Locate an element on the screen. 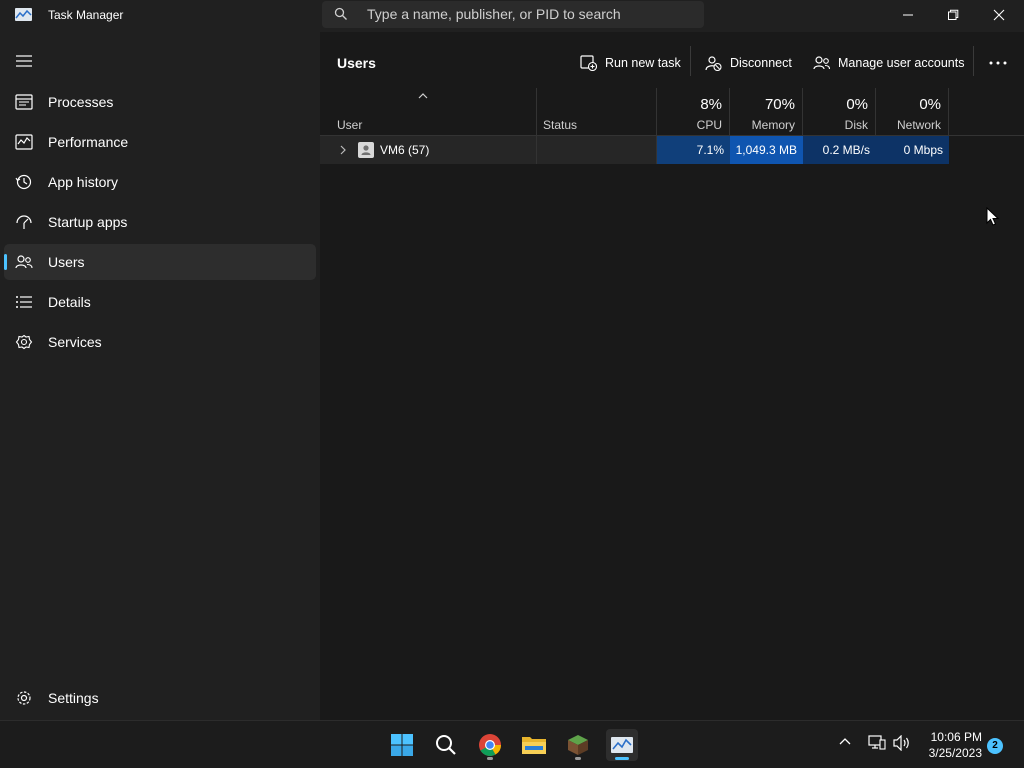 The height and width of the screenshot is (768, 1024). disconnect-button: Disconnect is located at coordinates (748, 63).